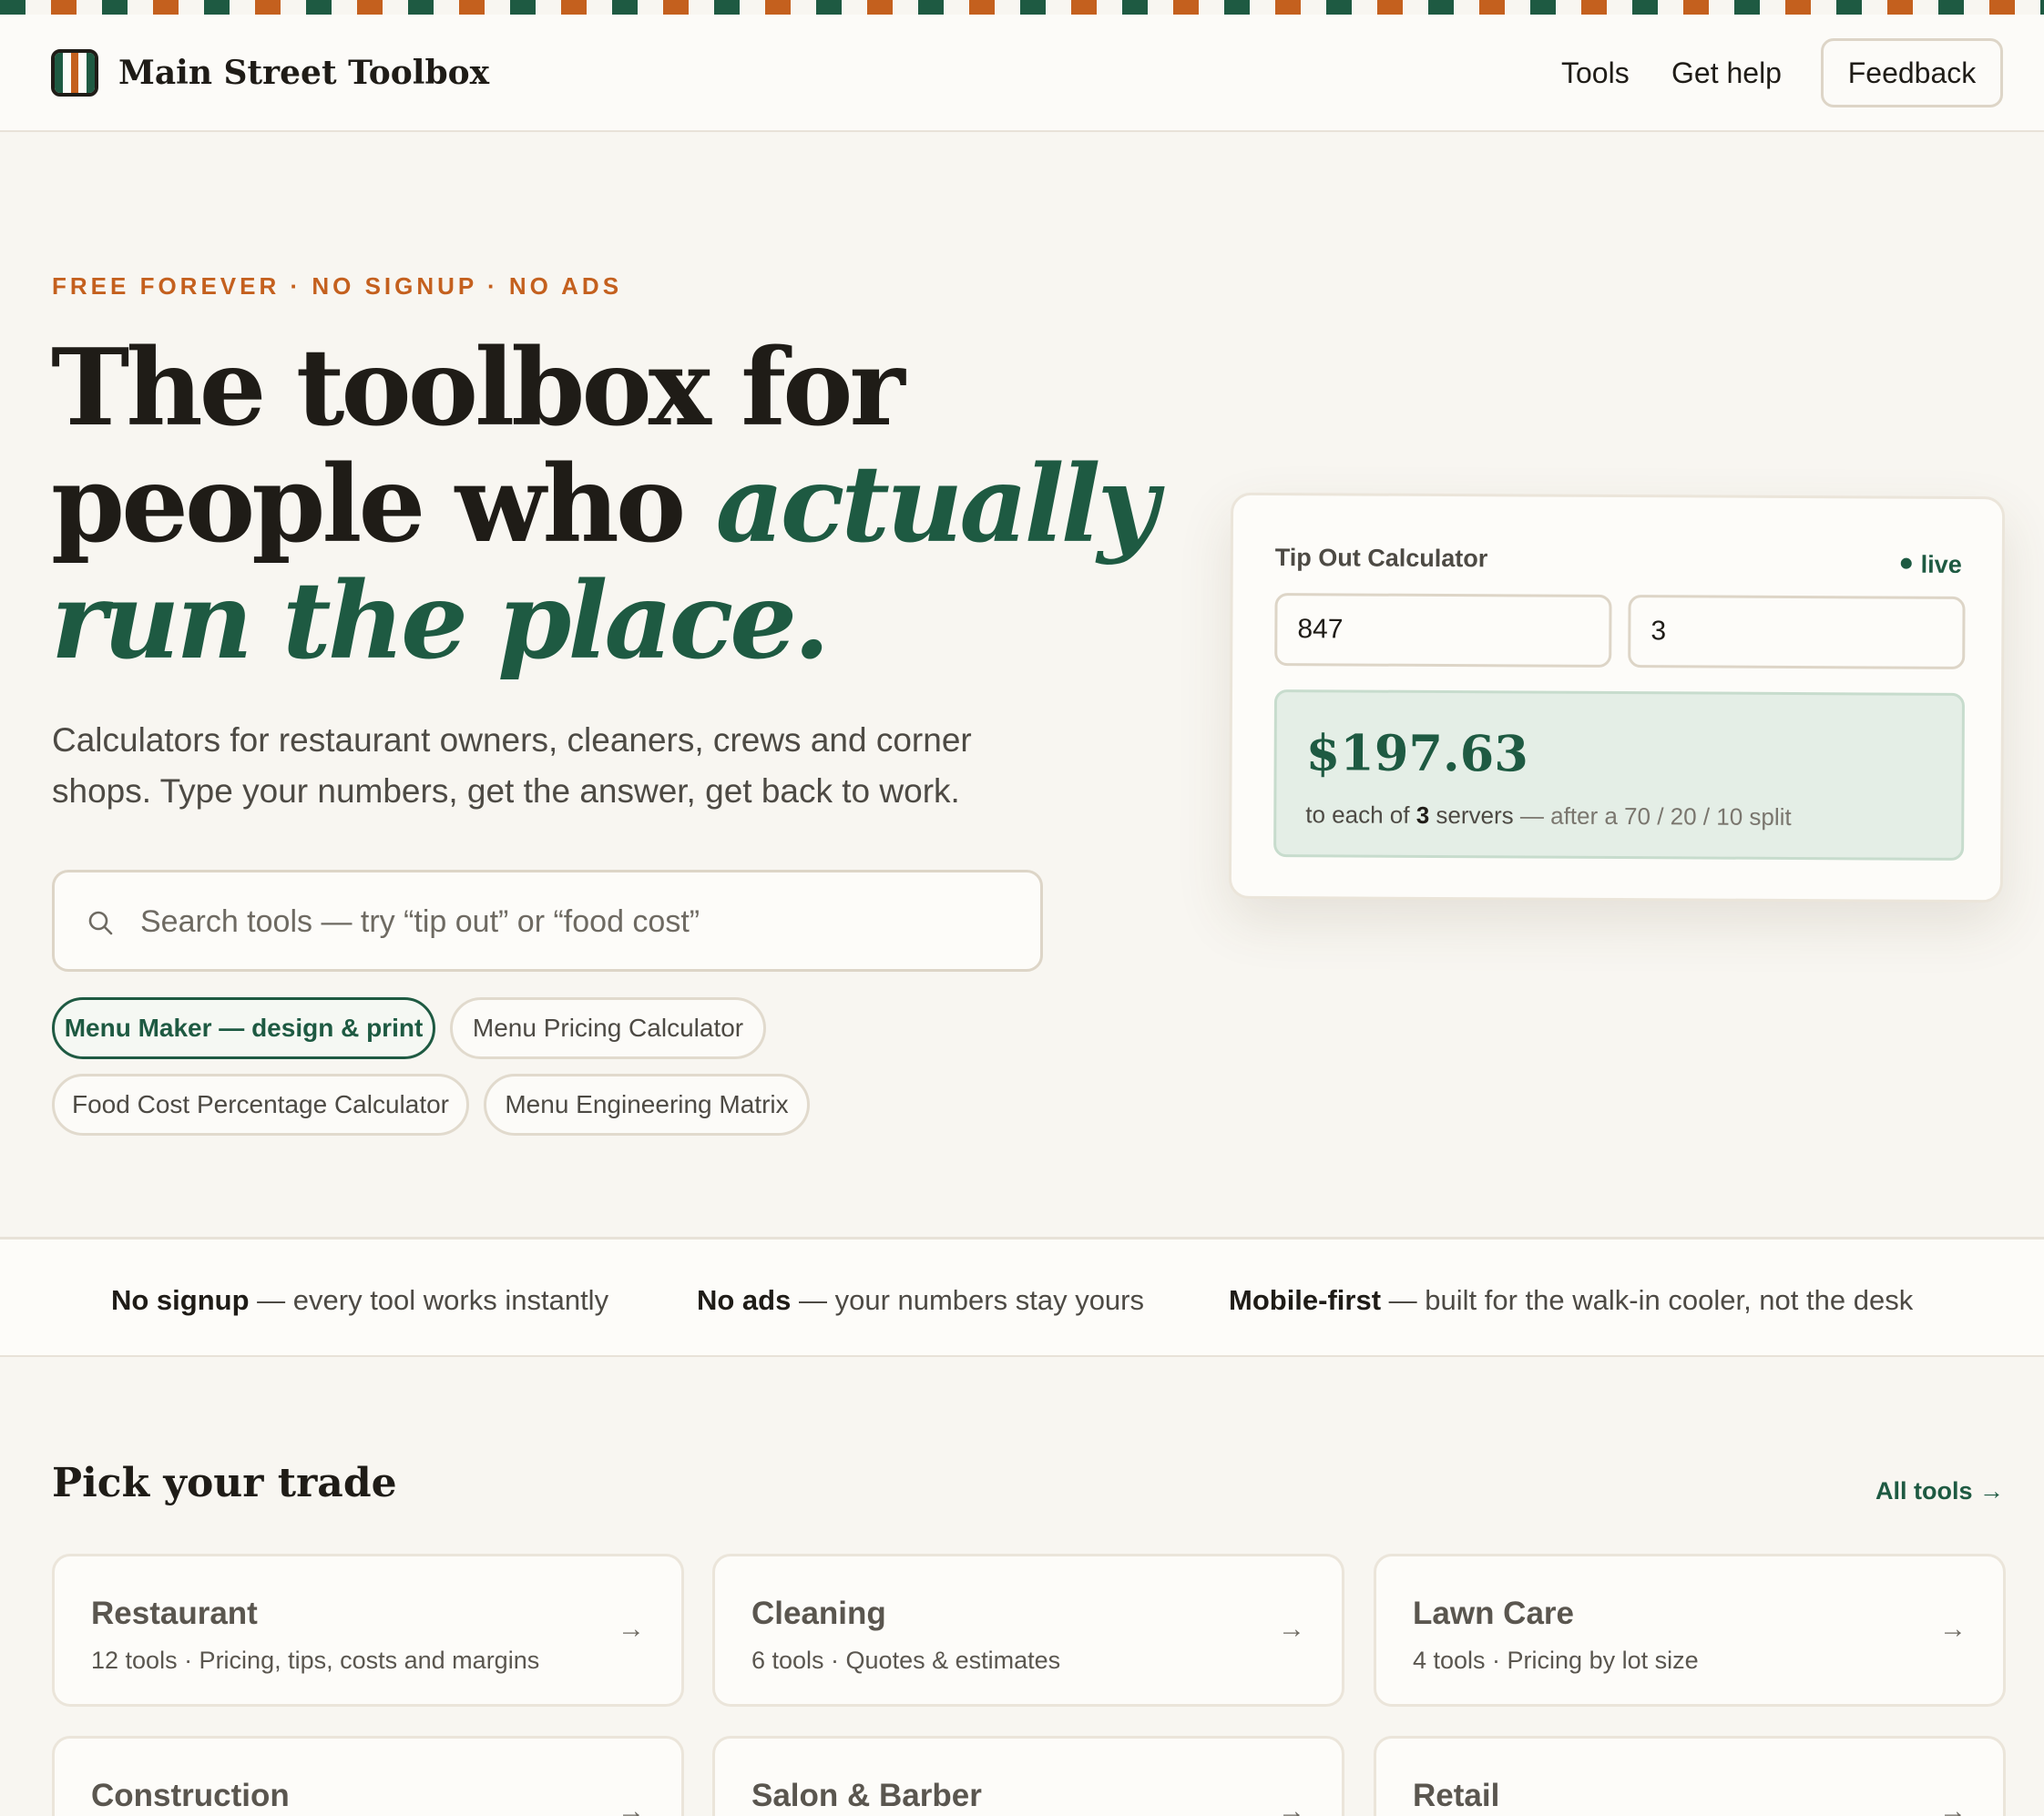 This screenshot has width=2044, height=1816. Describe the element at coordinates (745, 1300) in the screenshot. I see `feature-no-ads-bold: No ads` at that location.